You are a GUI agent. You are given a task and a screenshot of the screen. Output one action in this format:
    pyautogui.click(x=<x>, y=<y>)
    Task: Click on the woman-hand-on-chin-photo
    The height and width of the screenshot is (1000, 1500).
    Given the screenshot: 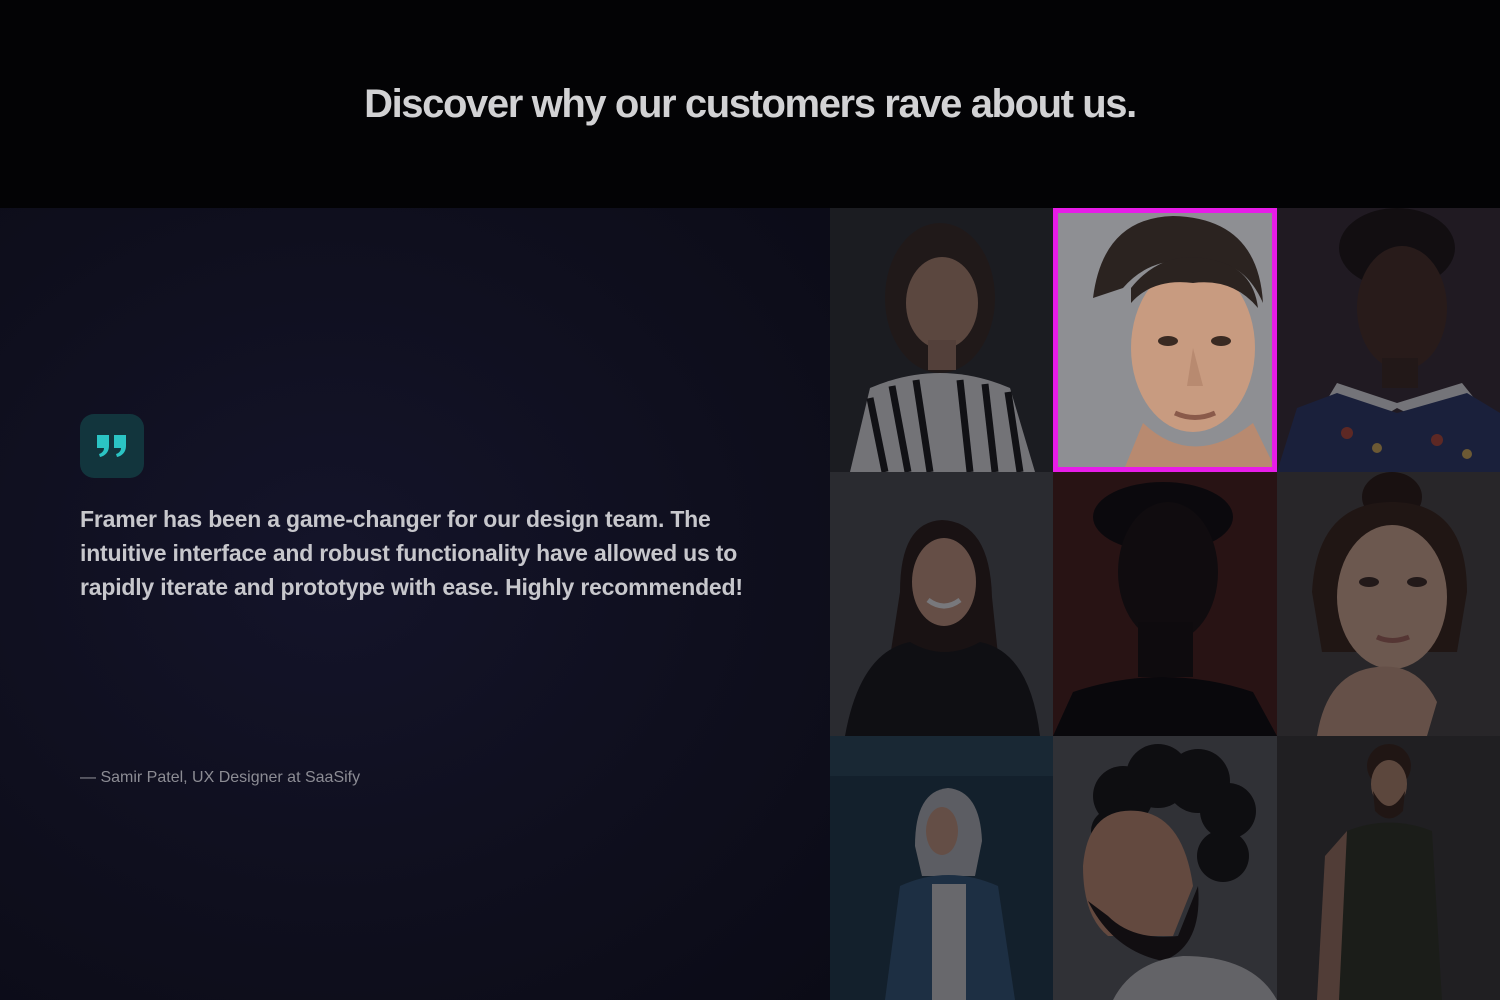 What is the action you would take?
    pyautogui.click(x=1388, y=604)
    